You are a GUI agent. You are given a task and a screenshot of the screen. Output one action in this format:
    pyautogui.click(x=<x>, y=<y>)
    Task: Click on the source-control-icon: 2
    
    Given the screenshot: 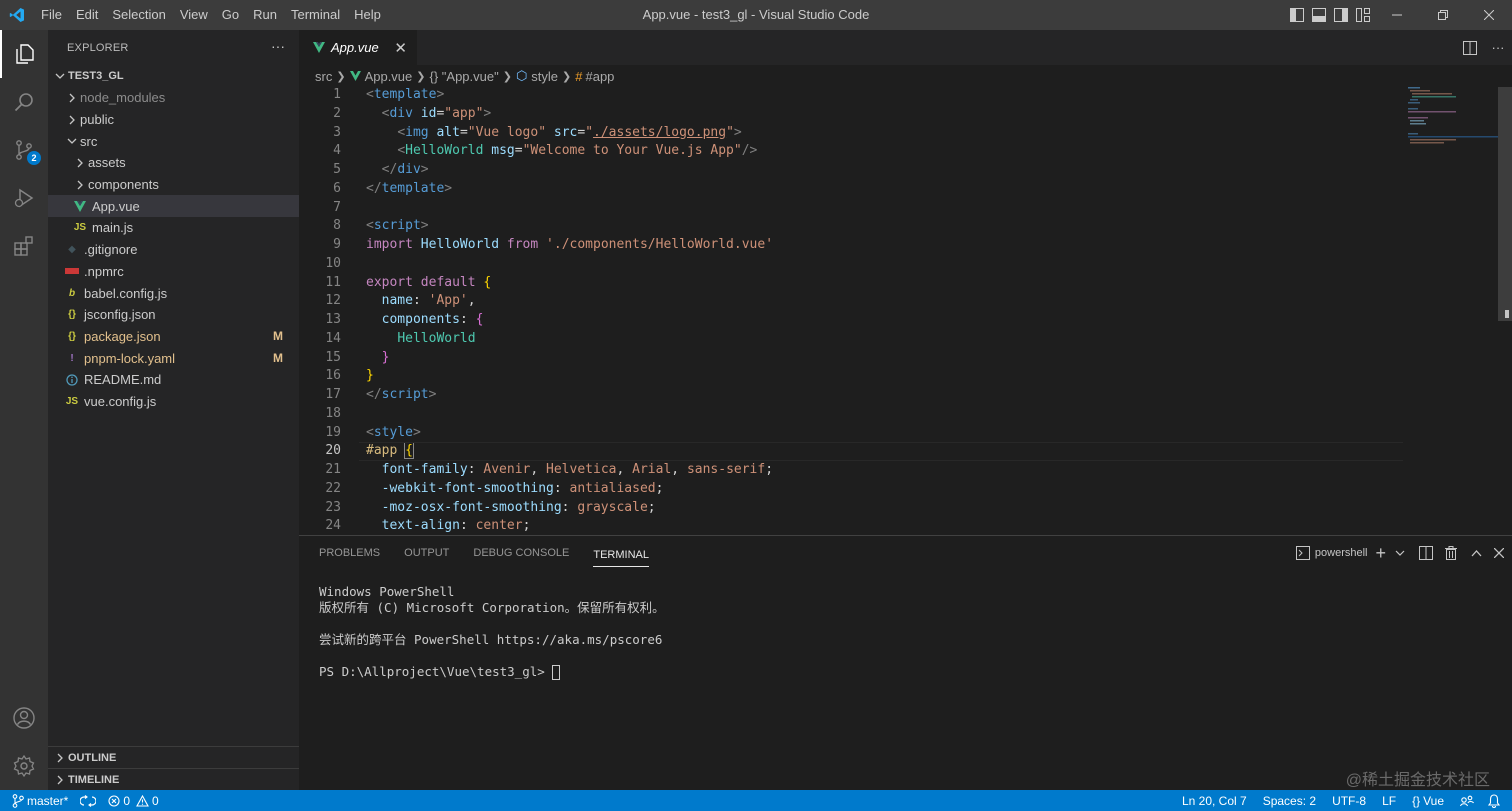 What is the action you would take?
    pyautogui.click(x=24, y=150)
    